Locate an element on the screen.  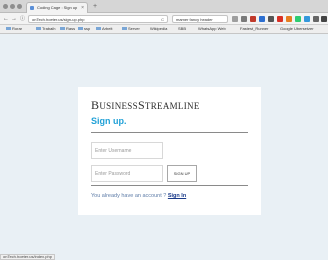
bookmark-label: Wikipedia is located at coordinates (159, 28).